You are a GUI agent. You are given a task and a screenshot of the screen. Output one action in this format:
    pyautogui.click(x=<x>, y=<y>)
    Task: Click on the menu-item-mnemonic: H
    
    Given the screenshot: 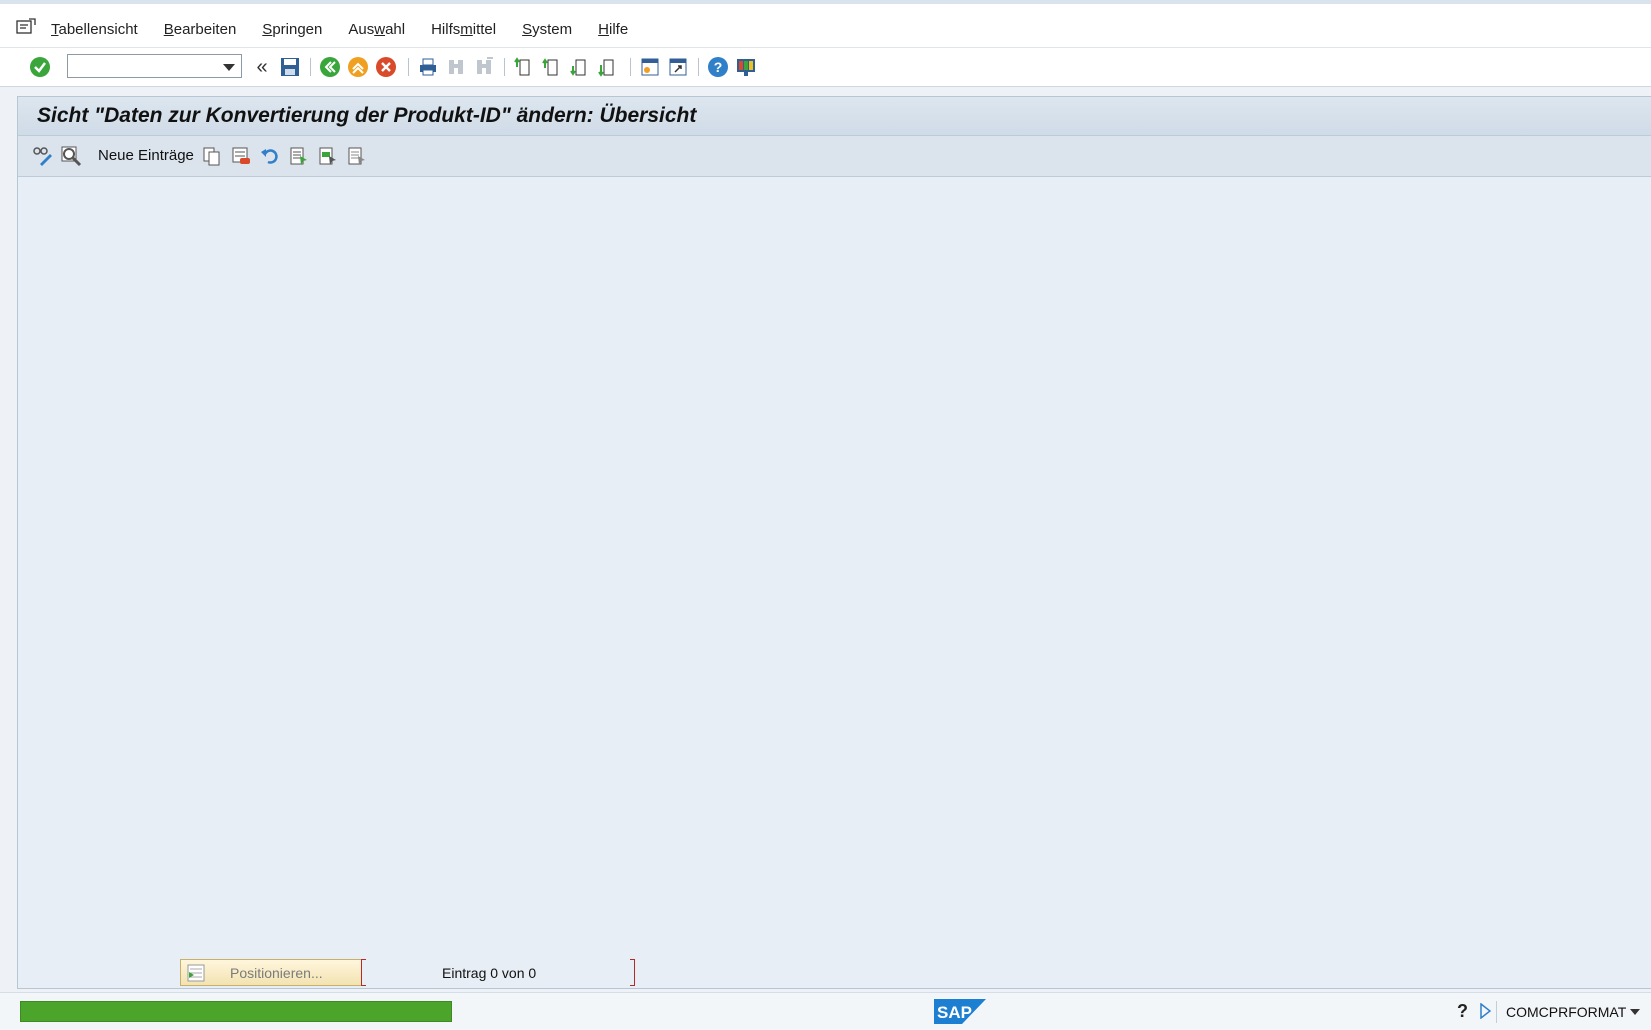 What is the action you would take?
    pyautogui.click(x=603, y=29)
    